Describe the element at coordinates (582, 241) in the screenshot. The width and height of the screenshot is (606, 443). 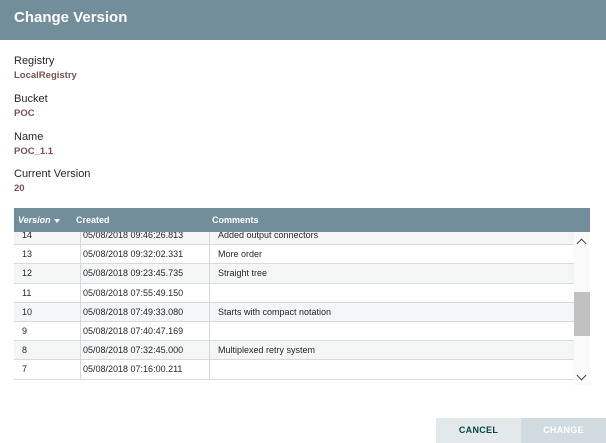
I see `scroll-up-icon` at that location.